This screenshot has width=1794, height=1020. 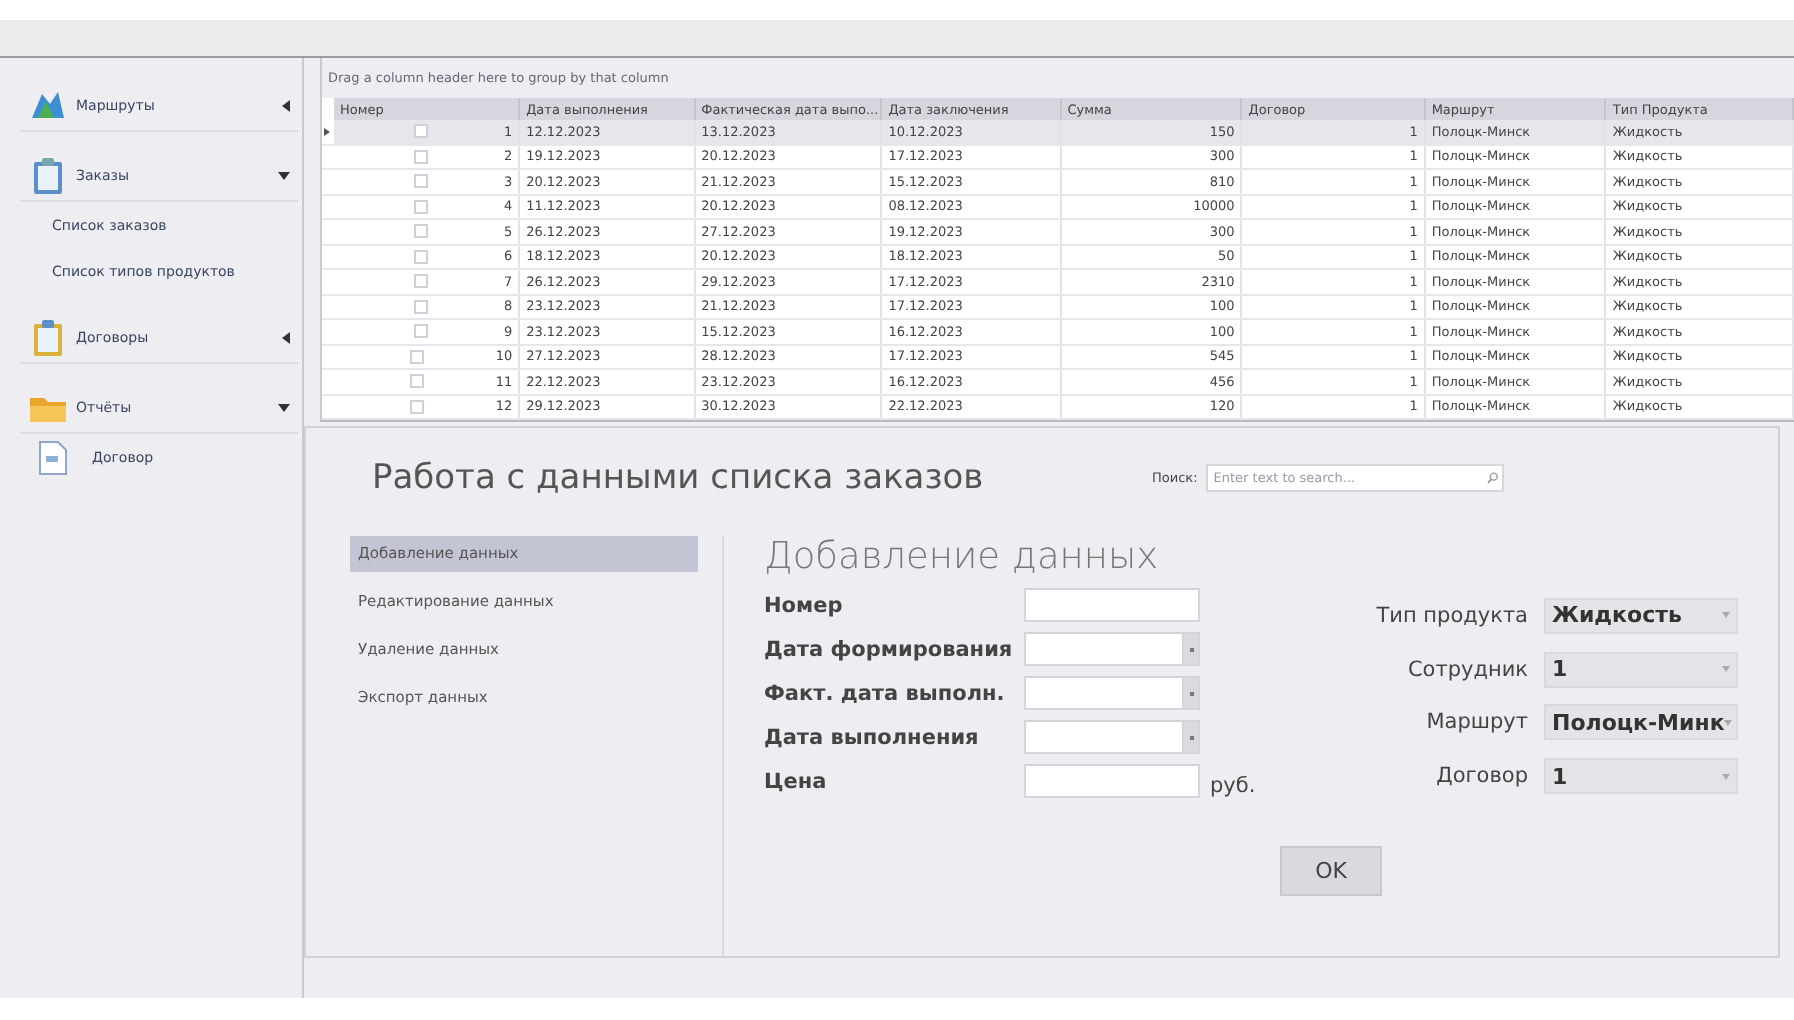 What do you see at coordinates (1331, 871) in the screenshot?
I see `ok-button: OK` at bounding box center [1331, 871].